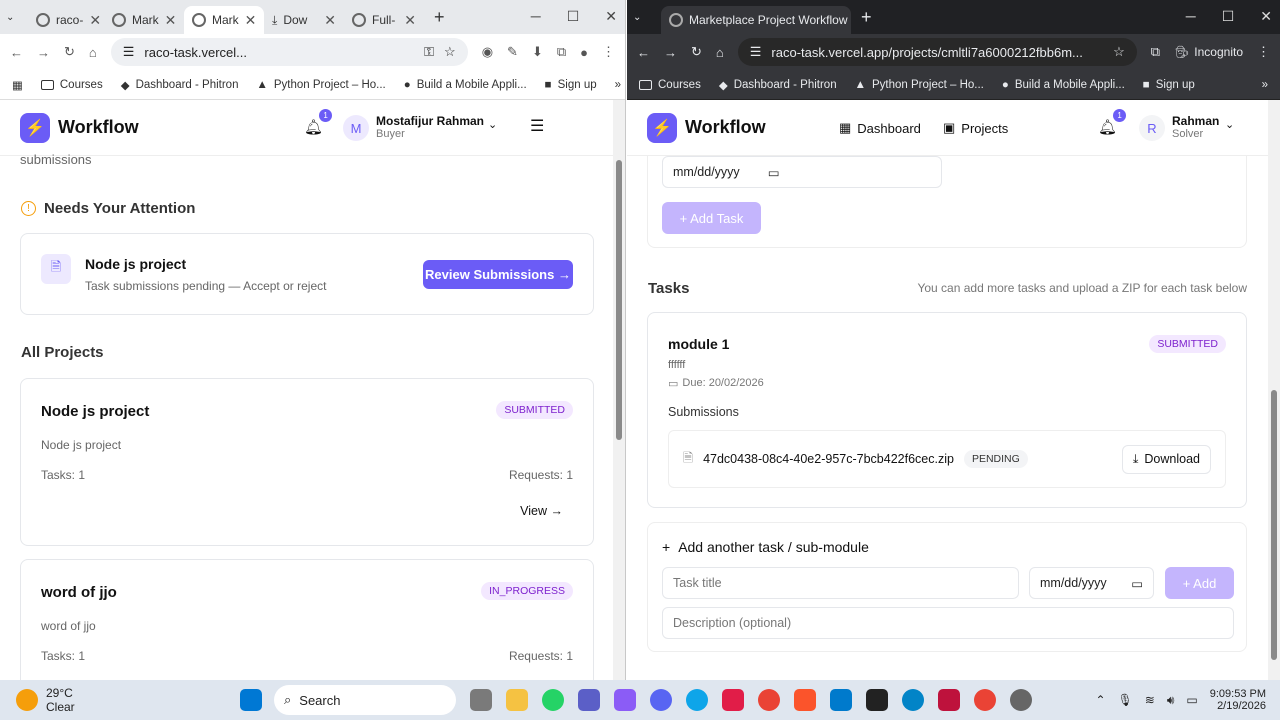  Describe the element at coordinates (975, 128) in the screenshot. I see `nav-projects: ▣ Projects` at that location.